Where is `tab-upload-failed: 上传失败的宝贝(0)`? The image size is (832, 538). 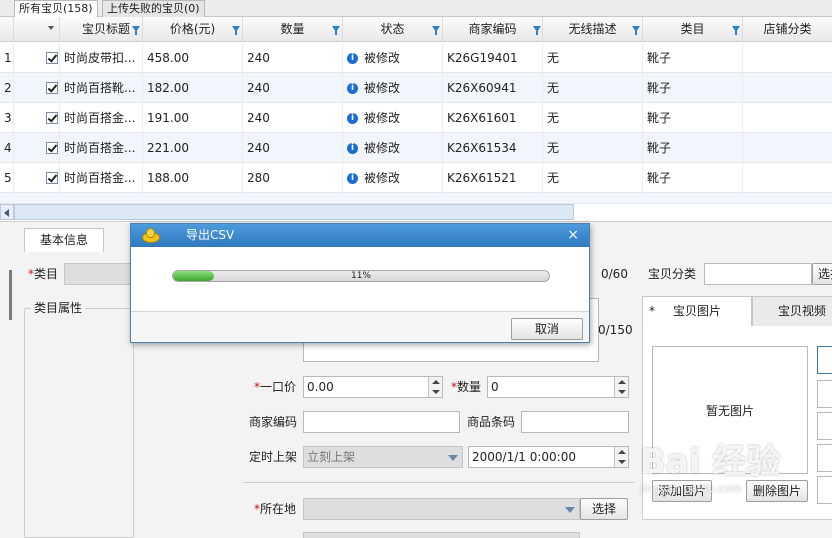 tab-upload-failed: 上传失败的宝贝(0) is located at coordinates (153, 8).